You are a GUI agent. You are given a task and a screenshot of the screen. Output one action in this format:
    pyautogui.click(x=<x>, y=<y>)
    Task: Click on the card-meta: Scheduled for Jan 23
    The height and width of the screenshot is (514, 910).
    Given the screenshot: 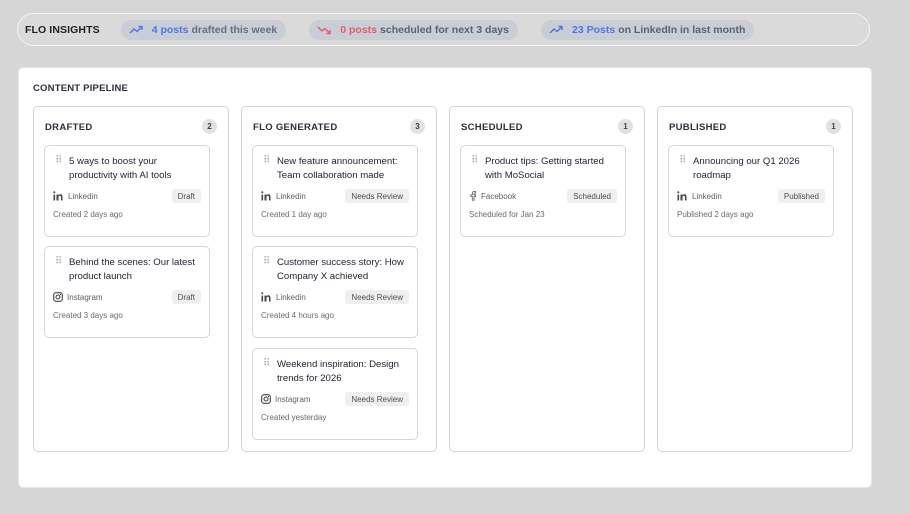 What is the action you would take?
    pyautogui.click(x=507, y=214)
    